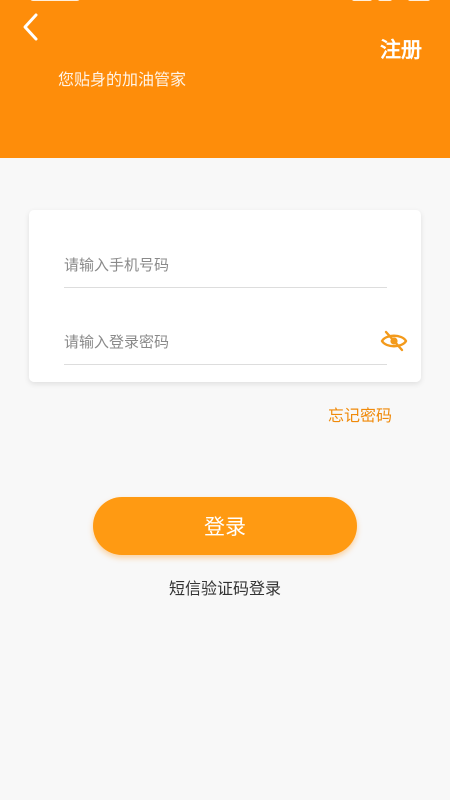 This screenshot has height=800, width=450. I want to click on sms-login-link: 短信验证码登录, so click(225, 587).